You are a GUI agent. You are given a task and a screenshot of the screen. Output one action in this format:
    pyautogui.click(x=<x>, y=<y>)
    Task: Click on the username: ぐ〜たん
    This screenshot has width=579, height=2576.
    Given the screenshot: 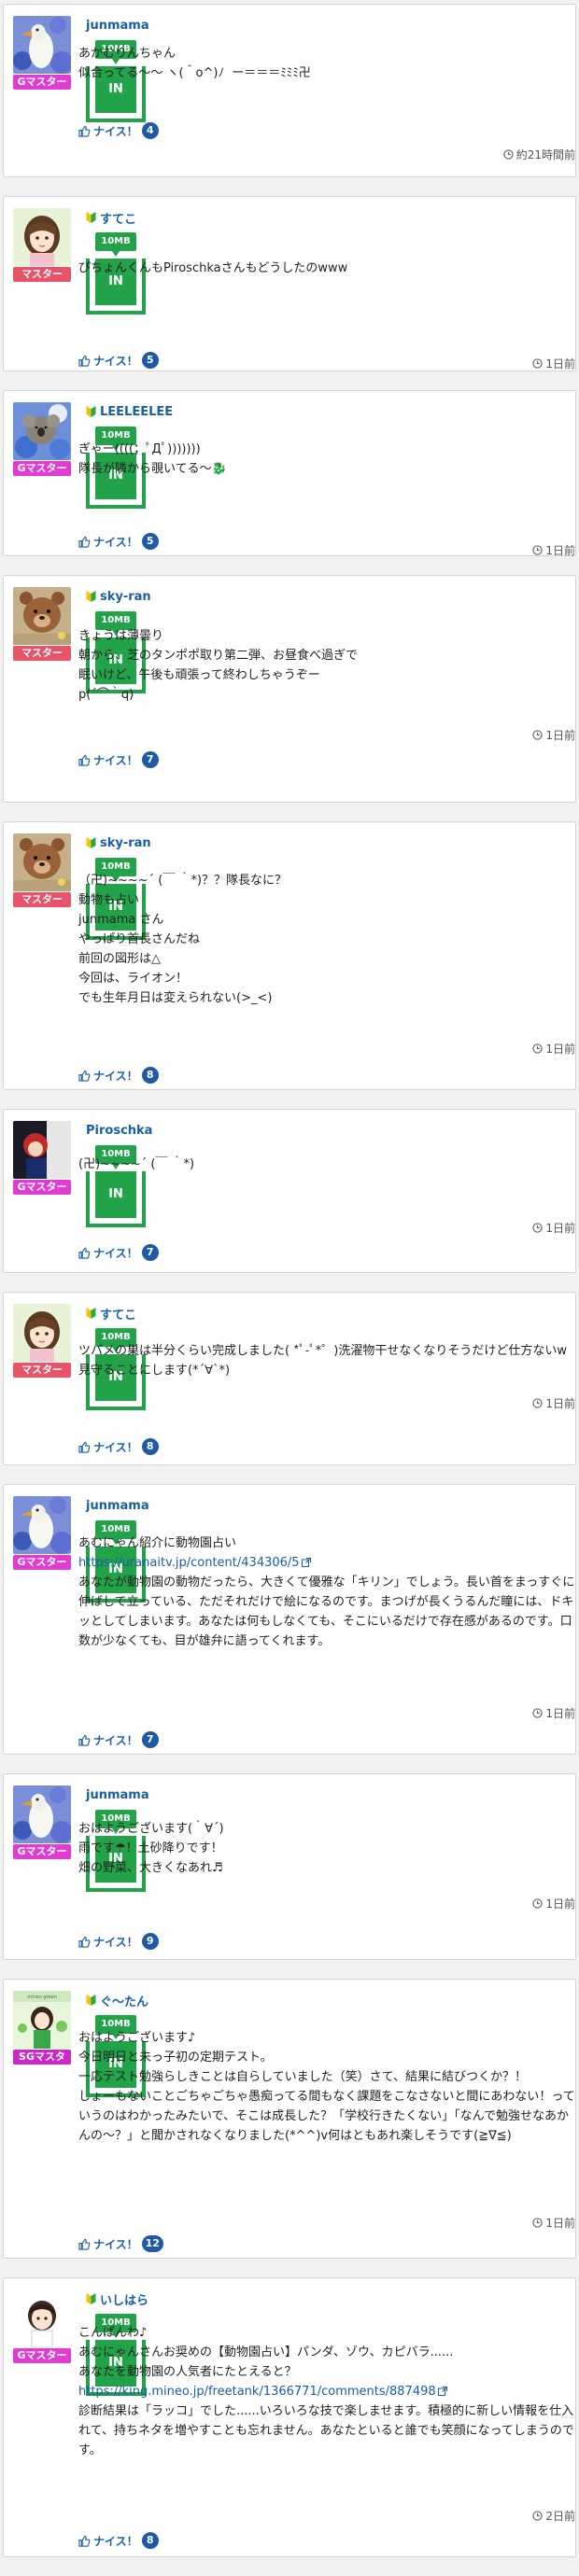 What is the action you would take?
    pyautogui.click(x=124, y=2000)
    